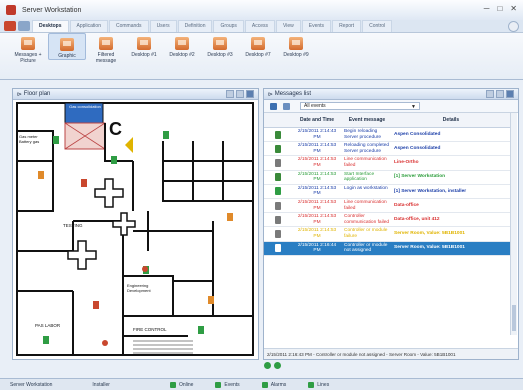 The width and height of the screenshot is (523, 390). I want to click on status-user: Installer, so click(101, 384).